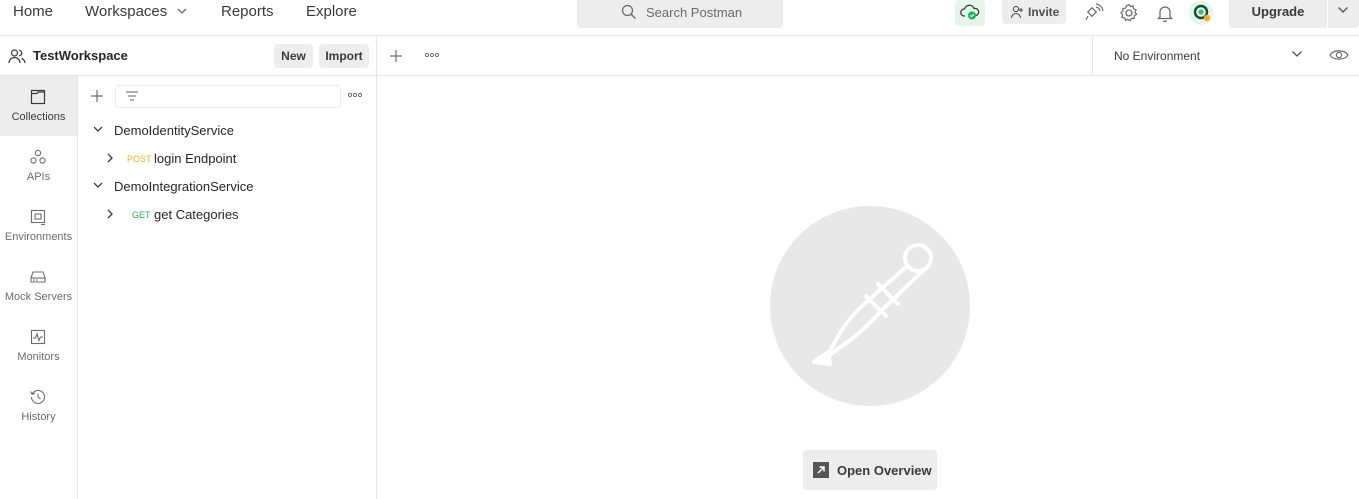 The width and height of the screenshot is (1359, 499). What do you see at coordinates (38, 177) in the screenshot?
I see `rail-label-apis: APIs` at bounding box center [38, 177].